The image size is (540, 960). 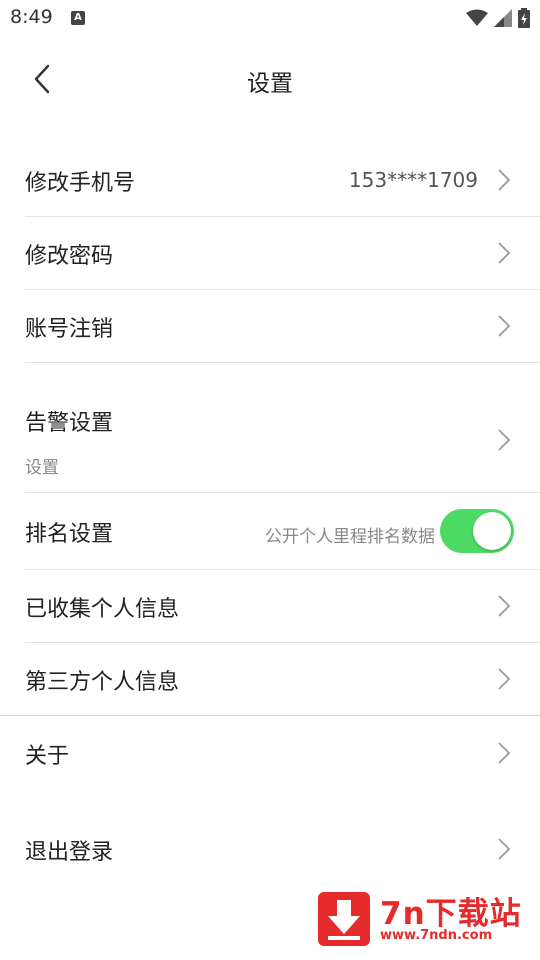 I want to click on row-ranking-settings: 排名设置 公开个人里程排名数据, so click(x=270, y=531).